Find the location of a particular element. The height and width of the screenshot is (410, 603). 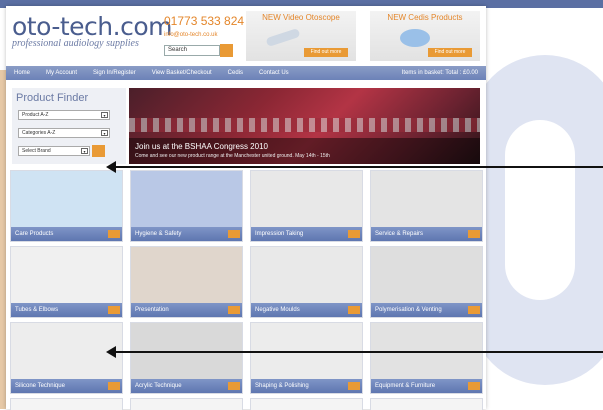

category-label-text: Impression Taking is located at coordinates (279, 234).